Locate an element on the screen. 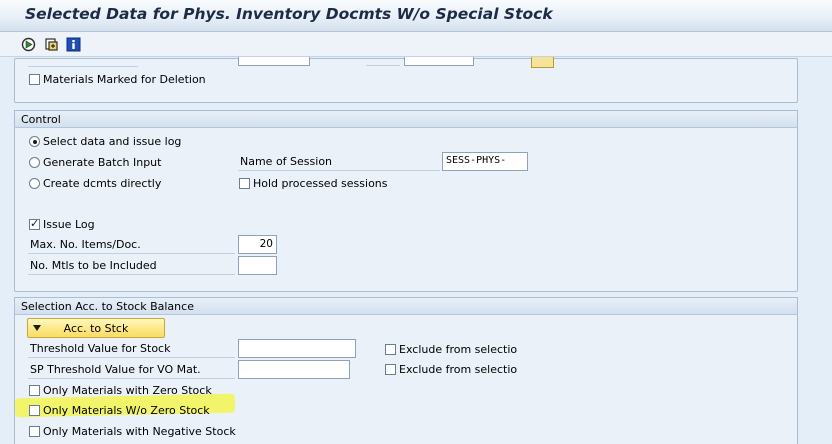 The height and width of the screenshot is (444, 832). threshold-exclude-label: Exclude from selectio is located at coordinates (458, 349).